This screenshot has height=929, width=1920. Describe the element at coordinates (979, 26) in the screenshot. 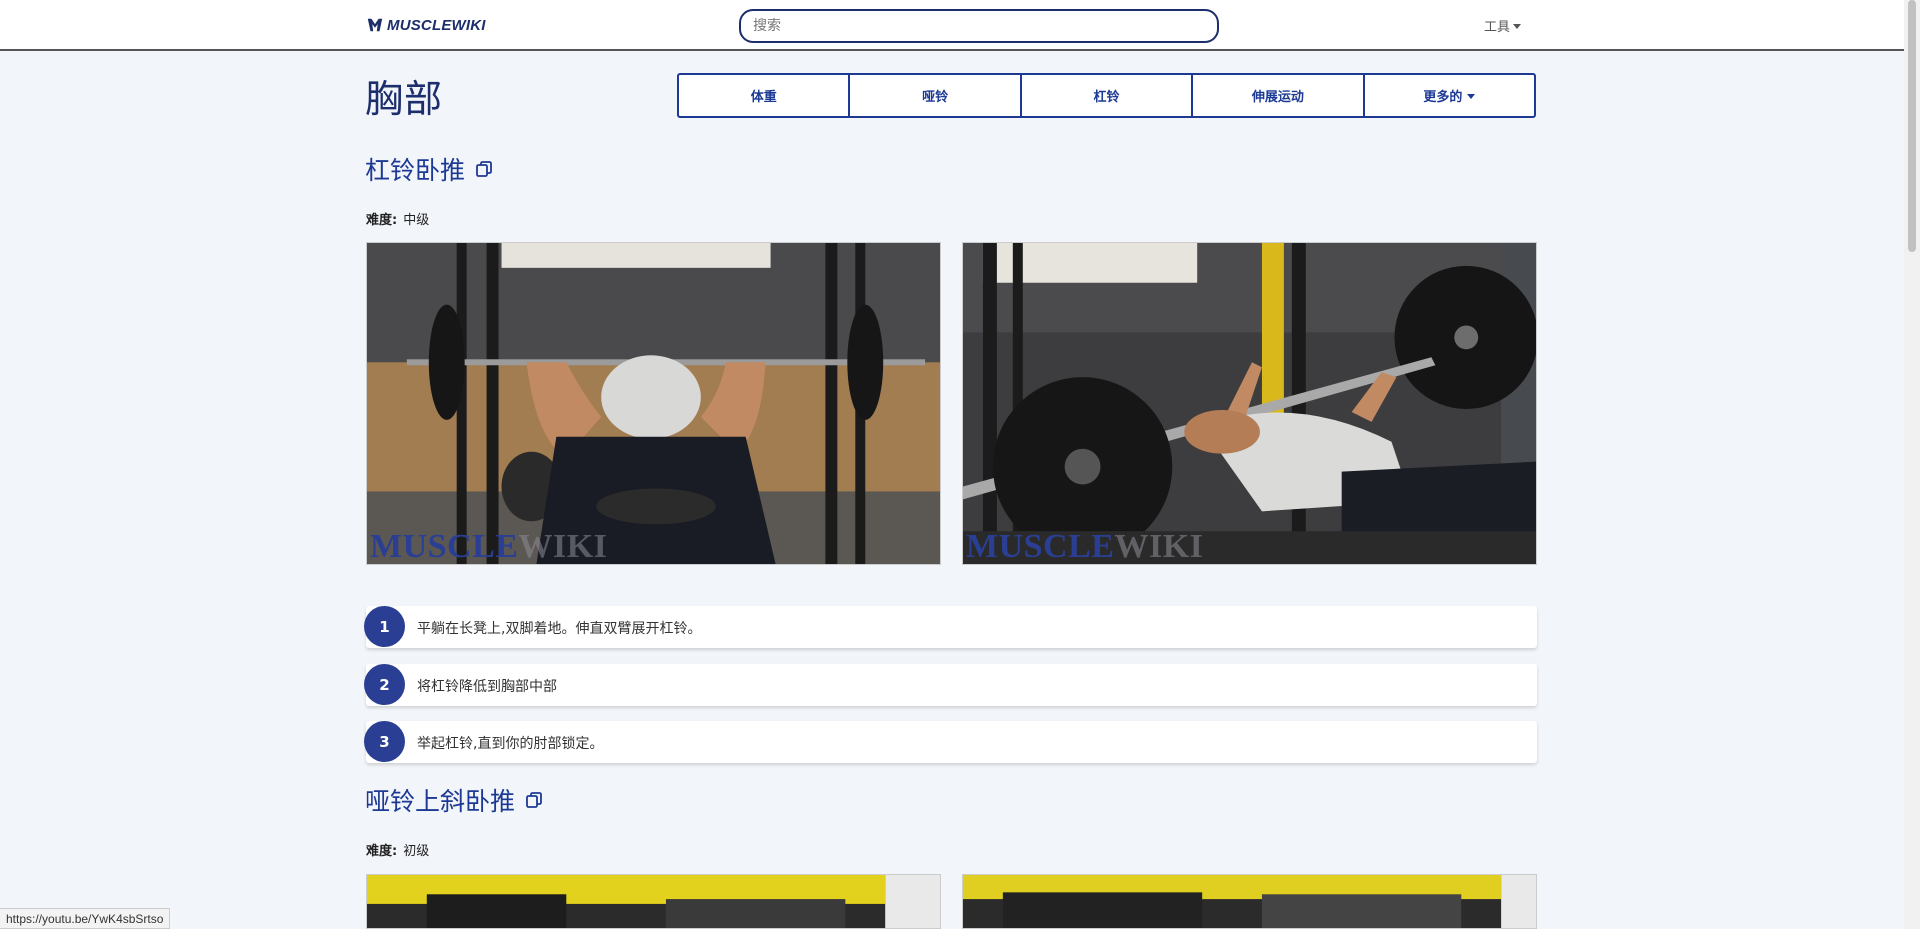

I see `search-input` at that location.